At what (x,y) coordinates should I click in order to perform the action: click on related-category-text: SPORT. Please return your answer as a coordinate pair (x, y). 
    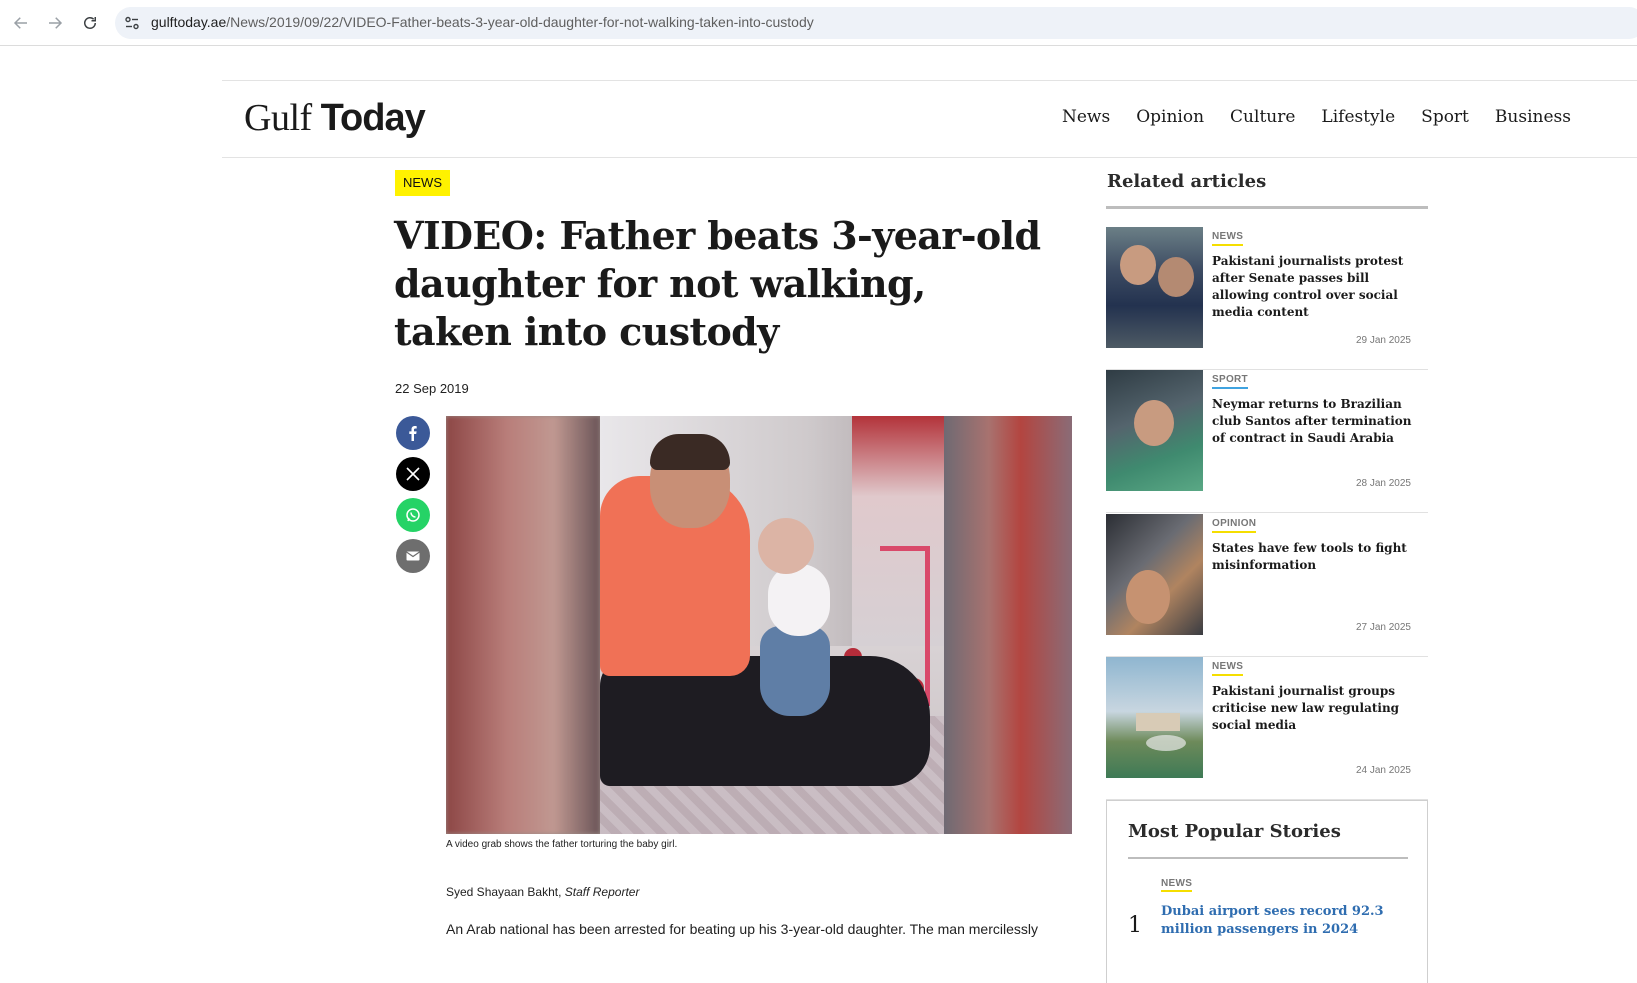
    Looking at the image, I should click on (1230, 379).